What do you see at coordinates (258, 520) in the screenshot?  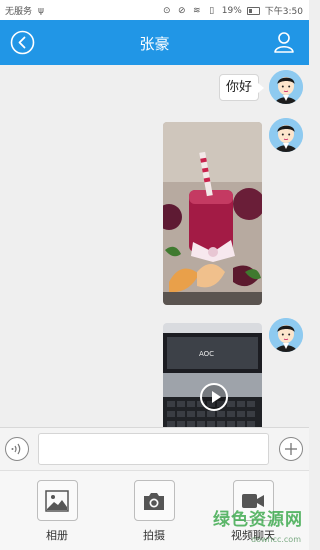 I see `watermark-logo: 绿色资源网` at bounding box center [258, 520].